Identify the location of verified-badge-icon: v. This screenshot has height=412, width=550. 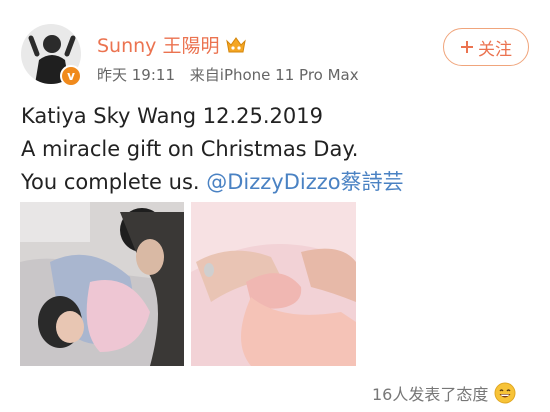
(71, 76).